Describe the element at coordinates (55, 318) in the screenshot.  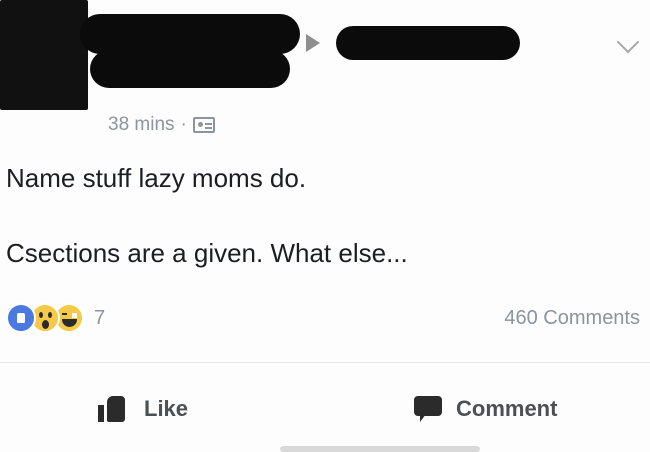
I see `reactions-summary: 7` at that location.